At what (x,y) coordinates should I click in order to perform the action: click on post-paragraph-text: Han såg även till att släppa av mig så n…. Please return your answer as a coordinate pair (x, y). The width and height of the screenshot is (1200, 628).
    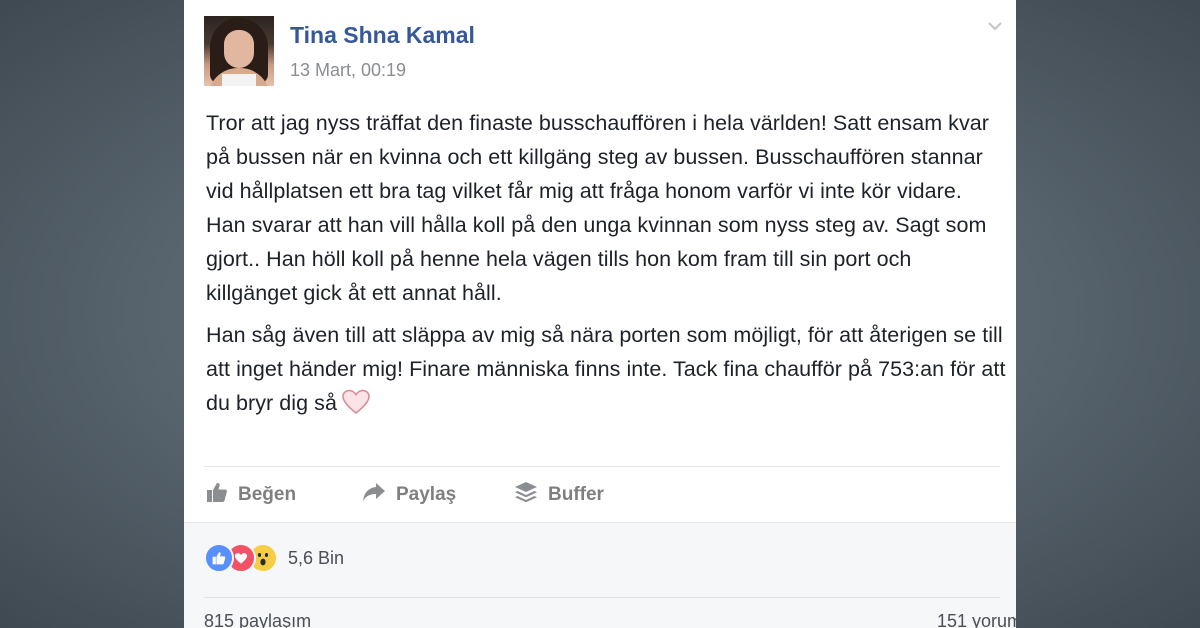
    Looking at the image, I should click on (606, 369).